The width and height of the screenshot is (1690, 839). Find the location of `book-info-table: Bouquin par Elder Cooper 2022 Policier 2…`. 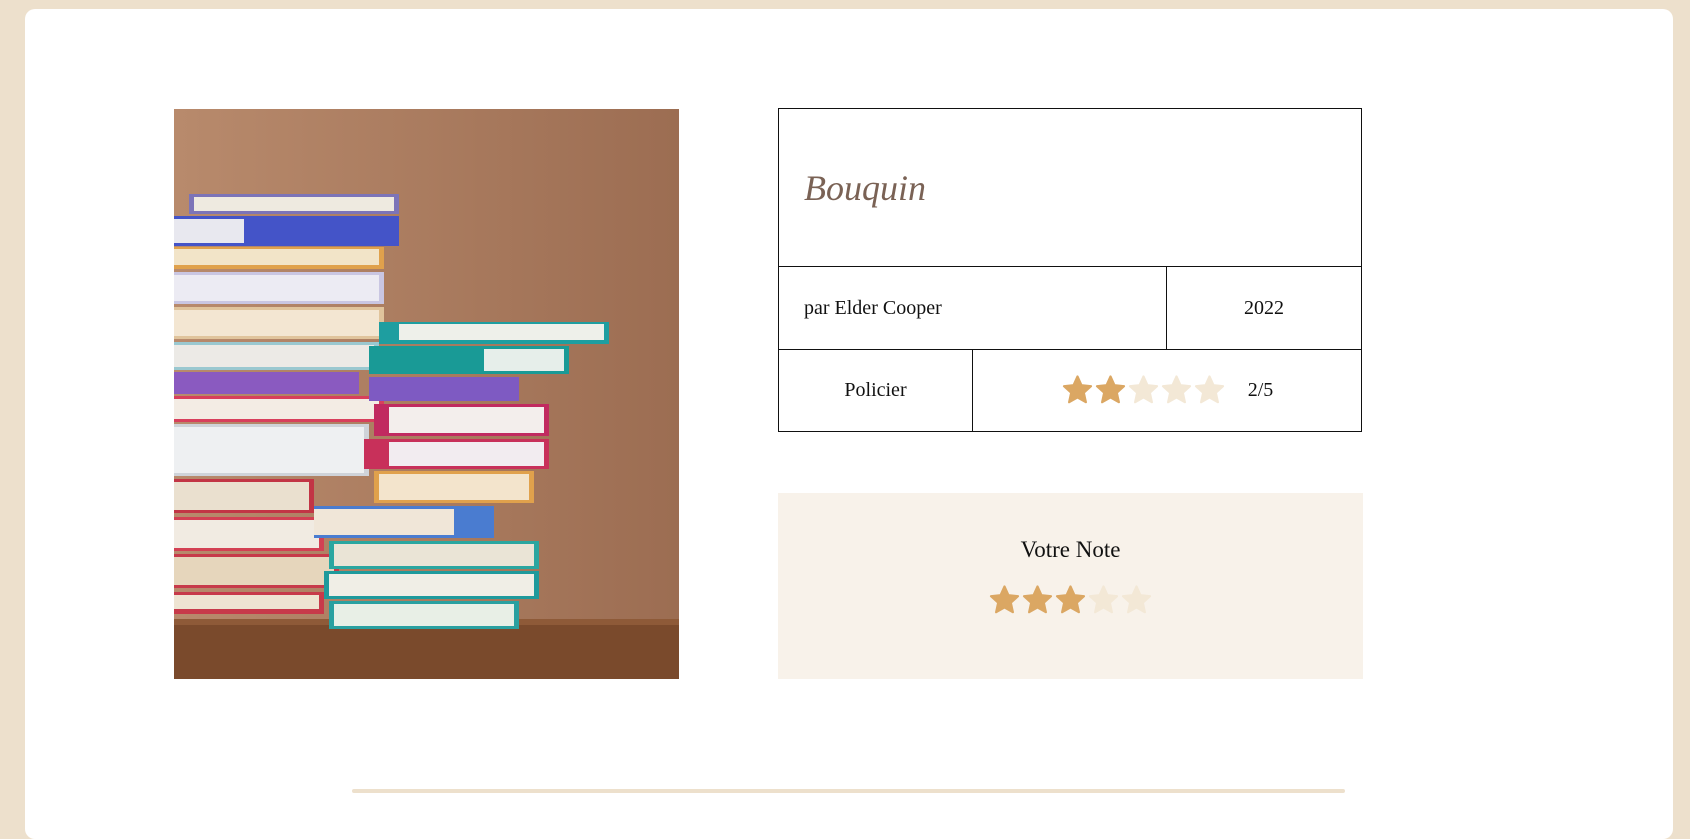

book-info-table: Bouquin par Elder Cooper 2022 Policier 2… is located at coordinates (1070, 270).